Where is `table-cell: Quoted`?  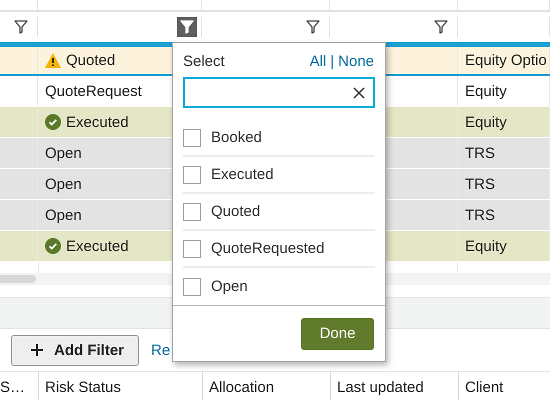
table-cell: Quoted is located at coordinates (91, 60).